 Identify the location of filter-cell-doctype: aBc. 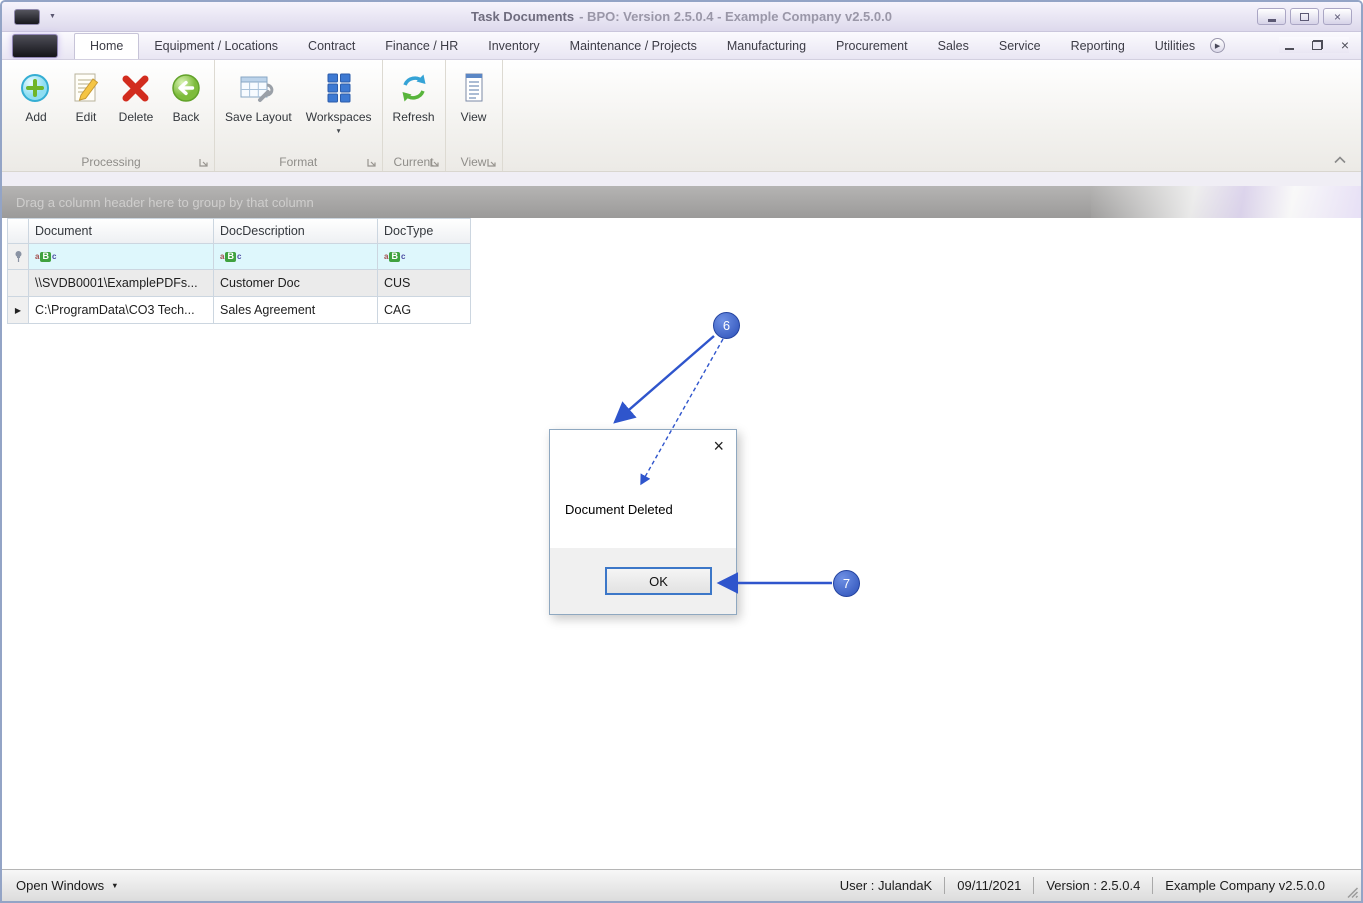
(424, 257).